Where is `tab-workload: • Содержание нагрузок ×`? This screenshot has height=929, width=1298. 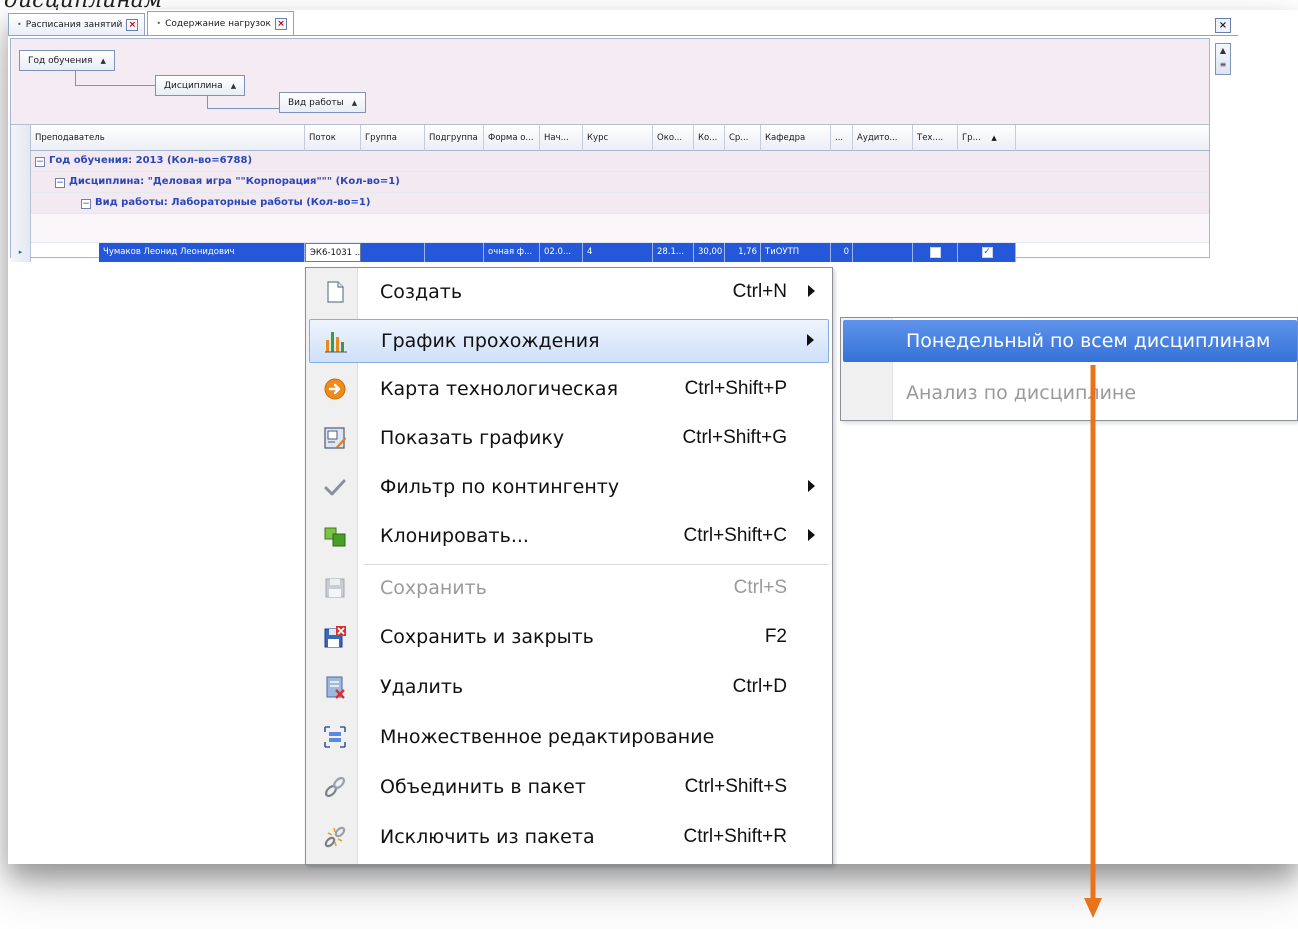 tab-workload: • Содержание нагрузок × is located at coordinates (220, 23).